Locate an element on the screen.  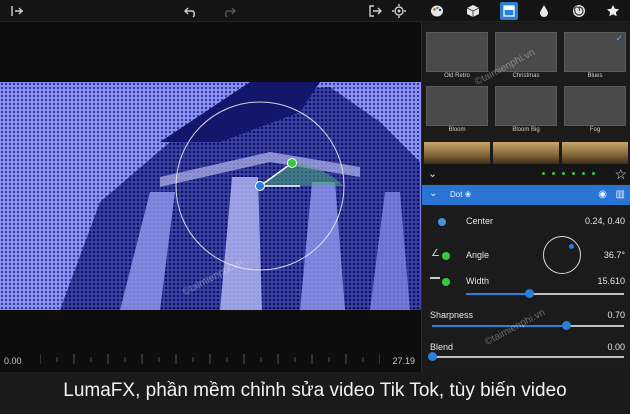
angle-indicator is located at coordinates (446, 256).